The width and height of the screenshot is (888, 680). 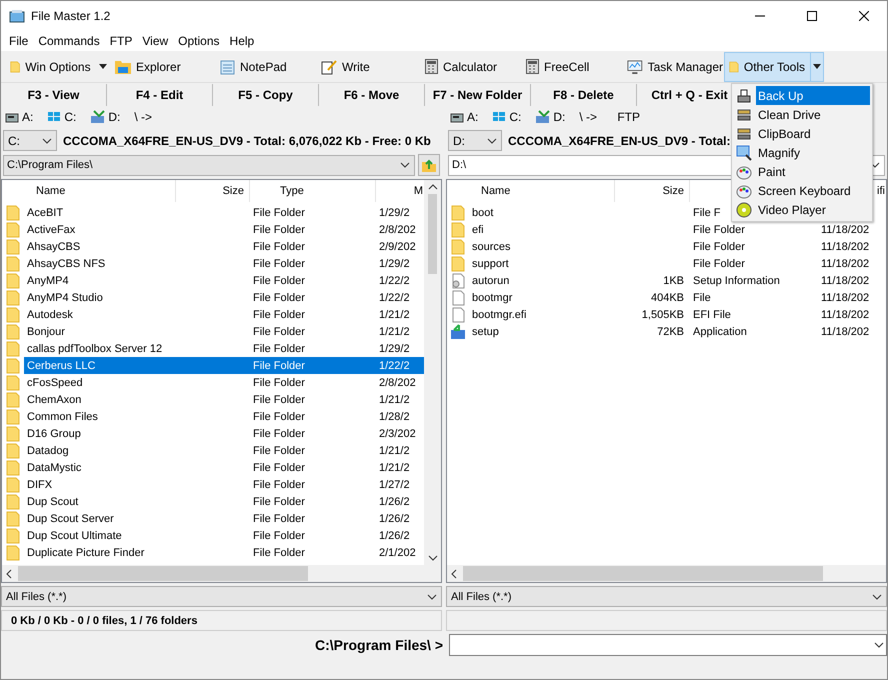 I want to click on toolbar-button: Win Options, so click(x=57, y=67).